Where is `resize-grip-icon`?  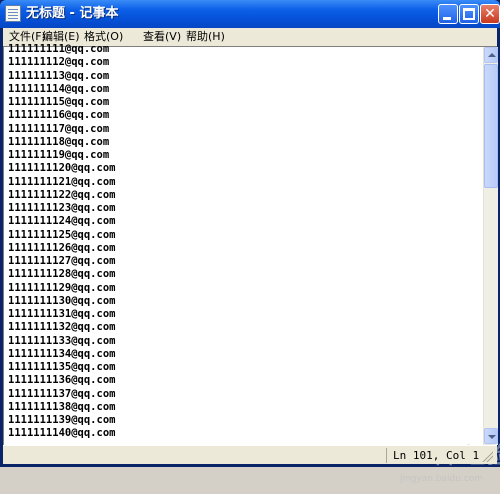
resize-grip-icon is located at coordinates (487, 456).